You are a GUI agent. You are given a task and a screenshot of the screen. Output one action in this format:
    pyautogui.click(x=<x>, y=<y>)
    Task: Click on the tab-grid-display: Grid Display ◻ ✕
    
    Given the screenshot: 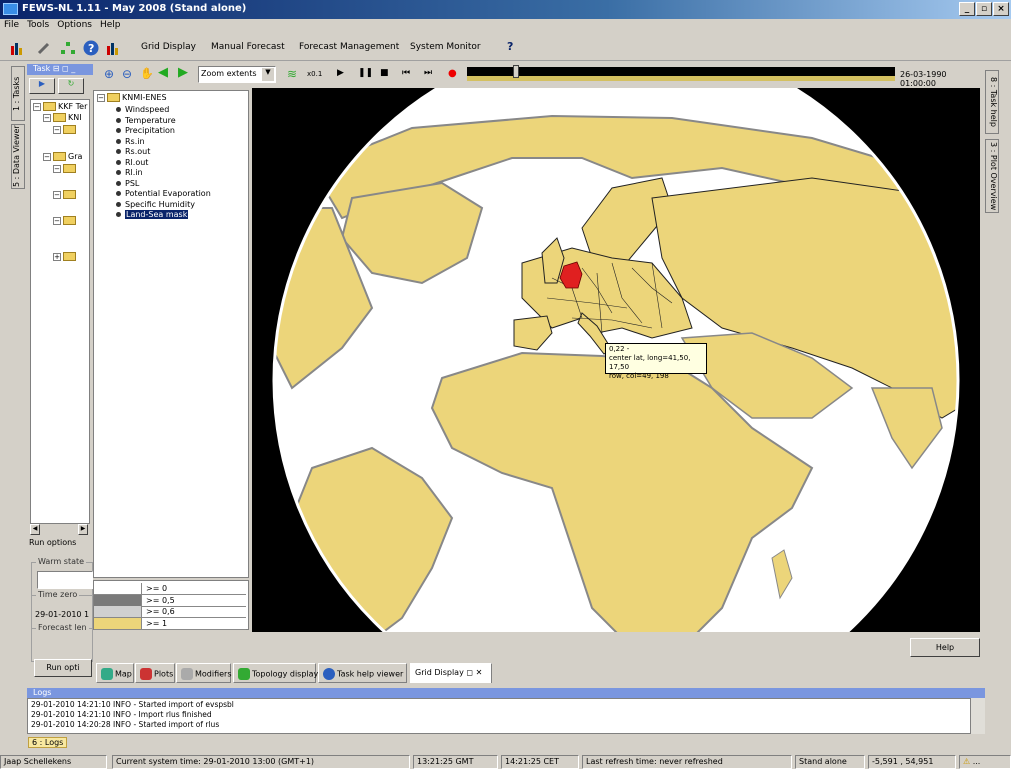 What is the action you would take?
    pyautogui.click(x=451, y=673)
    